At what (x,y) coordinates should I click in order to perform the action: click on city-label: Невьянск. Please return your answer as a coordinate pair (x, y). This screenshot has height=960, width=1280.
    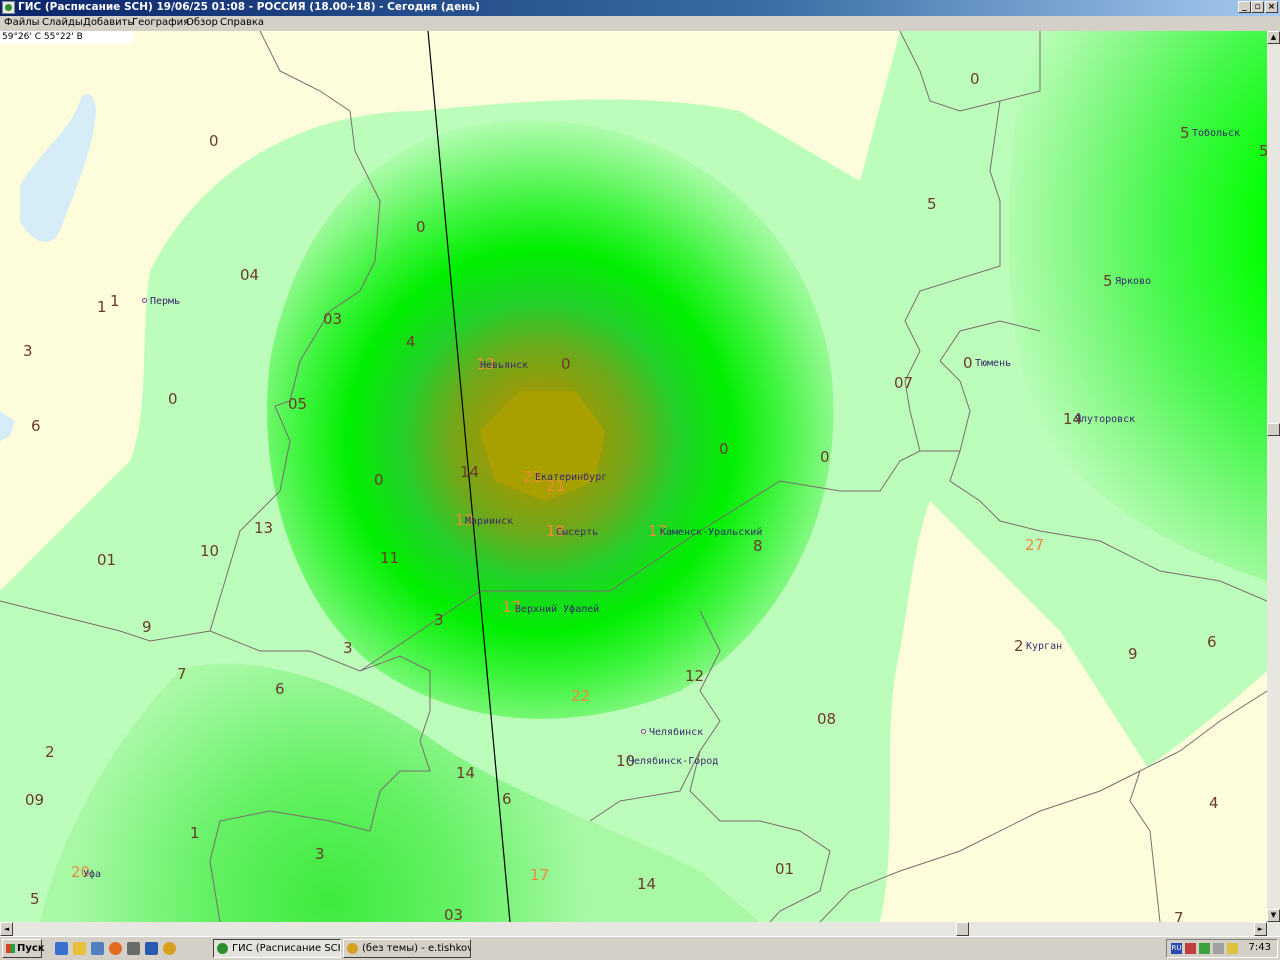
    Looking at the image, I should click on (504, 366).